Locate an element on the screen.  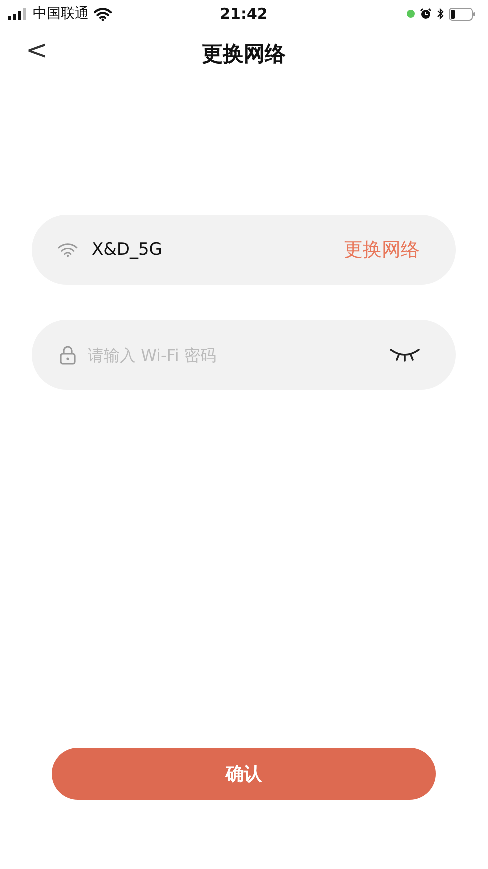
closed-eye-icon is located at coordinates (405, 355).